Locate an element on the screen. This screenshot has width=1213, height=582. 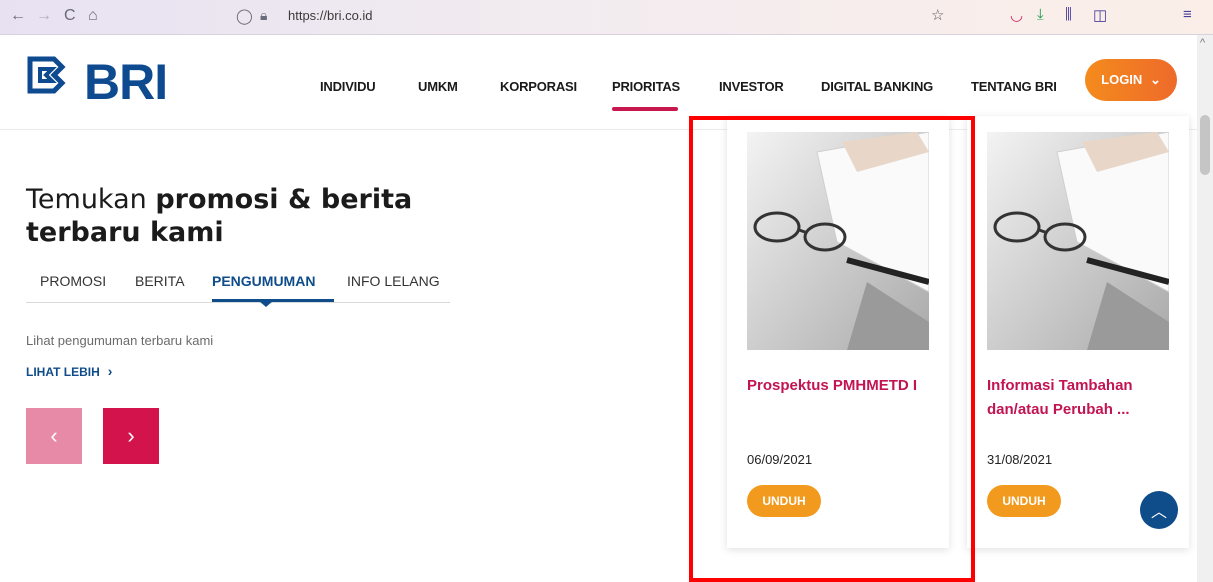
home-icon: ⌂ is located at coordinates (93, 16).